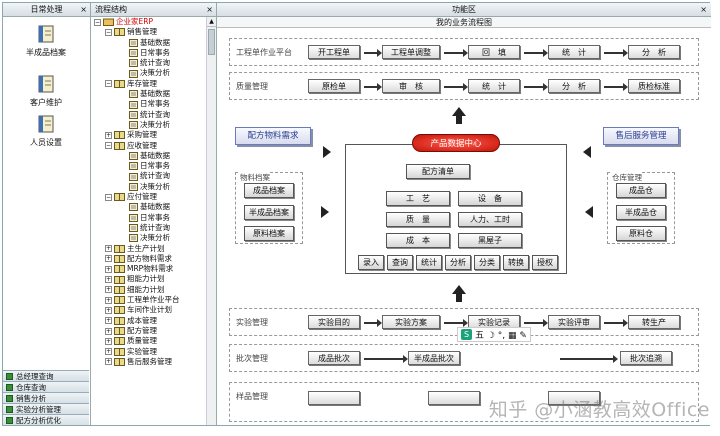 The height and width of the screenshot is (436, 720). What do you see at coordinates (211, 22) in the screenshot?
I see `scroll-up-icon: ▲` at bounding box center [211, 22].